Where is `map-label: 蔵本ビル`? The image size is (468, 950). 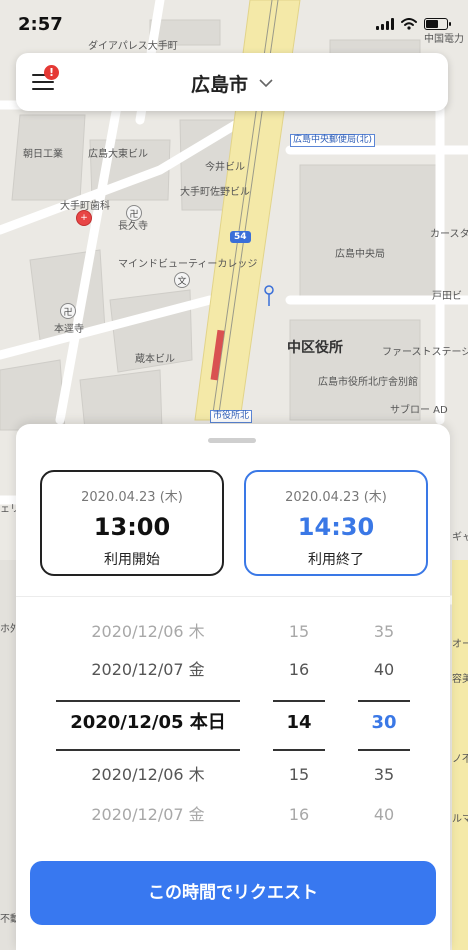
map-label: 蔵本ビル is located at coordinates (155, 359).